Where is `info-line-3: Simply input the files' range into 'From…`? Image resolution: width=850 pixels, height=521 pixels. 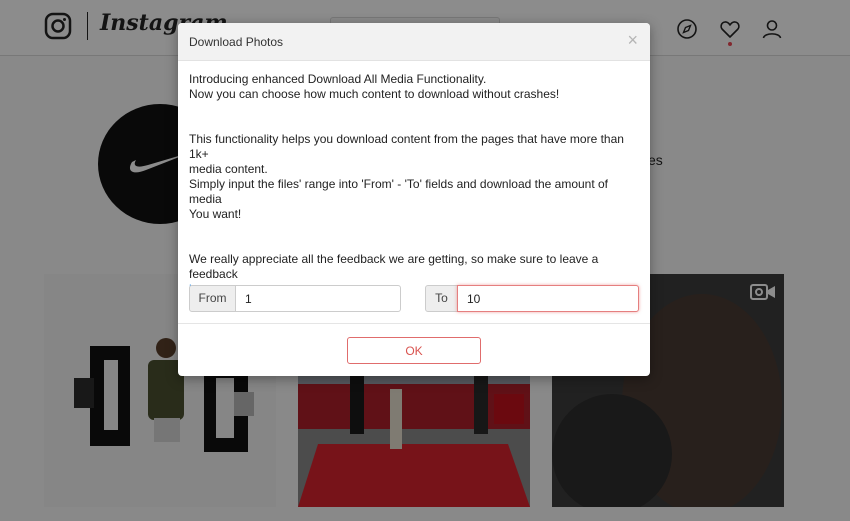 info-line-3: Simply input the files' range into 'From… is located at coordinates (399, 191).